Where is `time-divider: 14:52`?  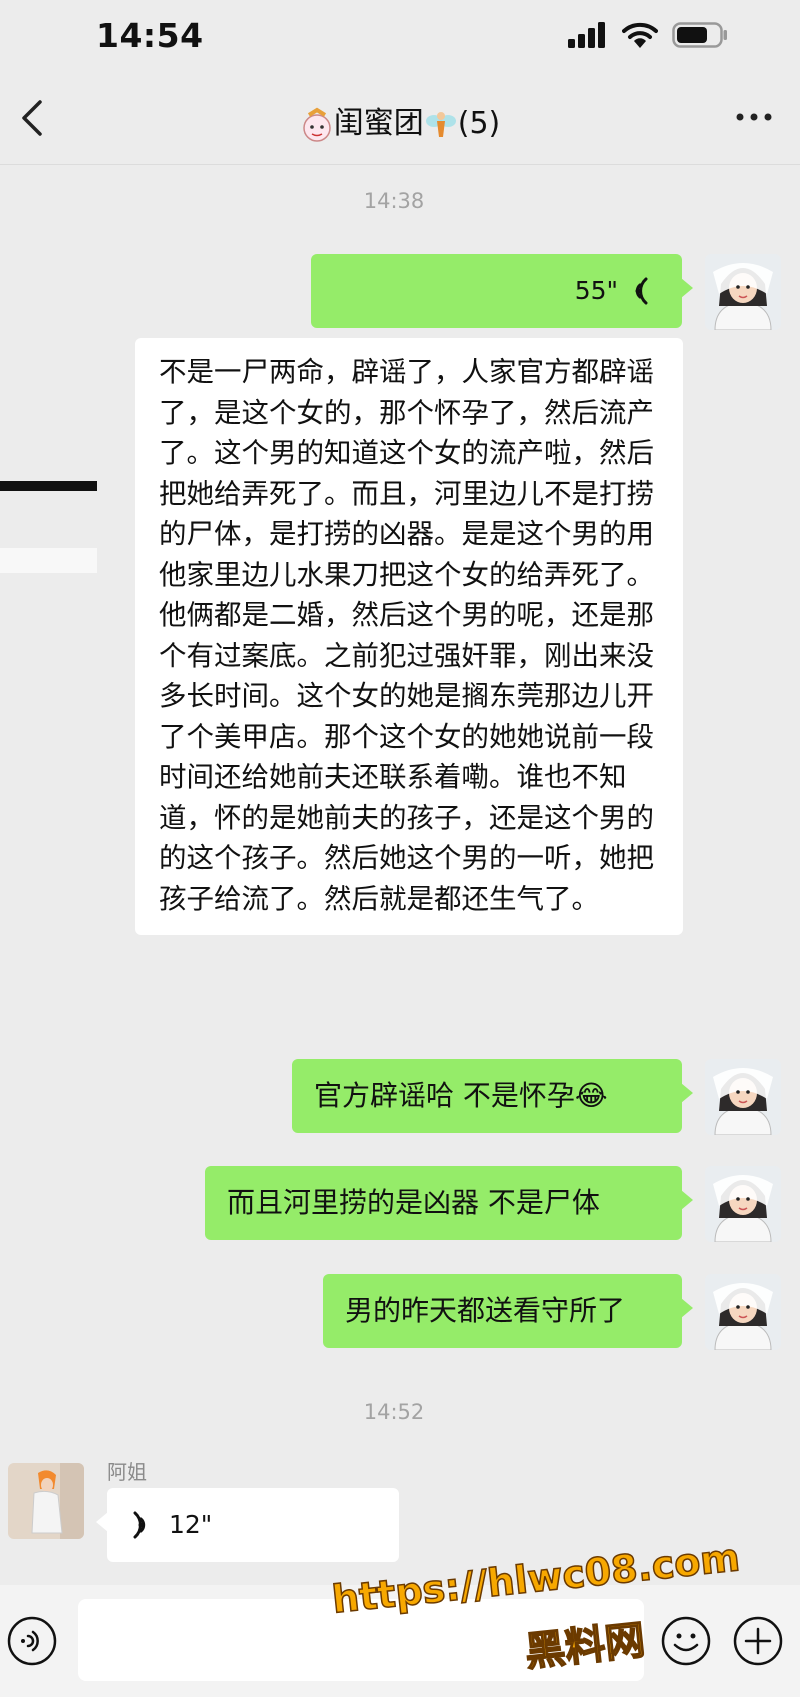
time-divider: 14:52 is located at coordinates (394, 1412).